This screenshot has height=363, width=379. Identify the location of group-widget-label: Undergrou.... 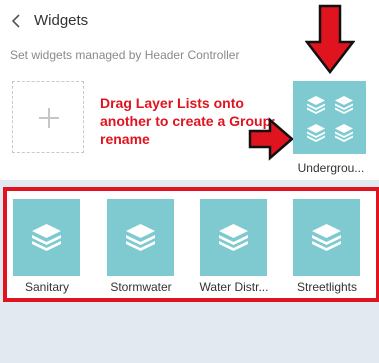
(331, 168).